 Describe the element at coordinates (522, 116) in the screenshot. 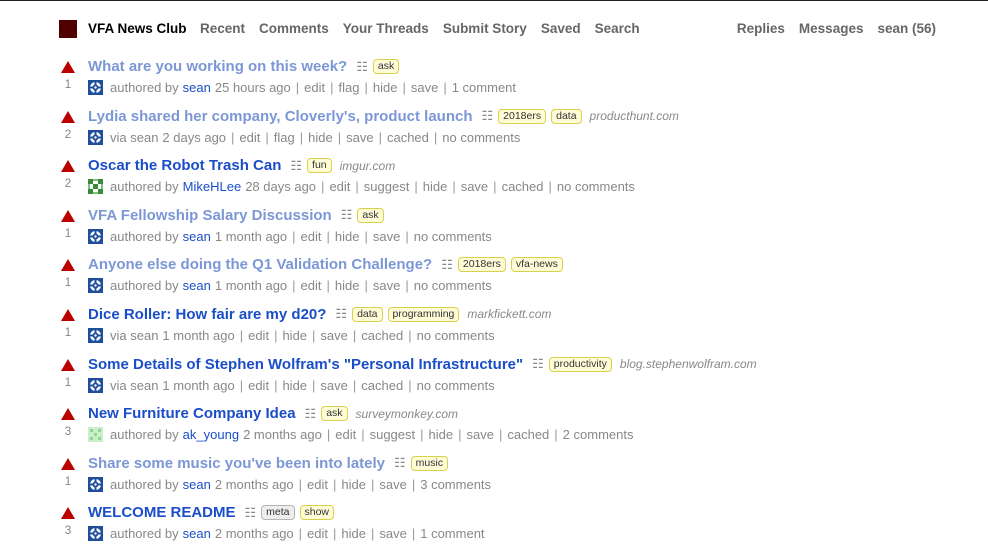

I see `story-tag: 2018ers` at that location.